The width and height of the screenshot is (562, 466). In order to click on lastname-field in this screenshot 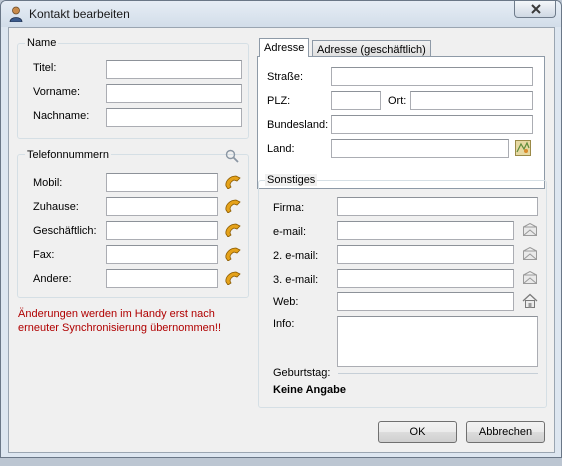, I will do `click(174, 117)`.